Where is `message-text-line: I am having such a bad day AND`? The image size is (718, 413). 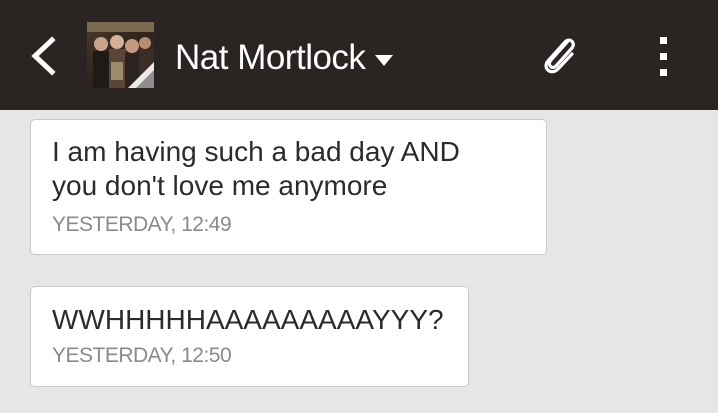 message-text-line: I am having such a bad day AND is located at coordinates (256, 151).